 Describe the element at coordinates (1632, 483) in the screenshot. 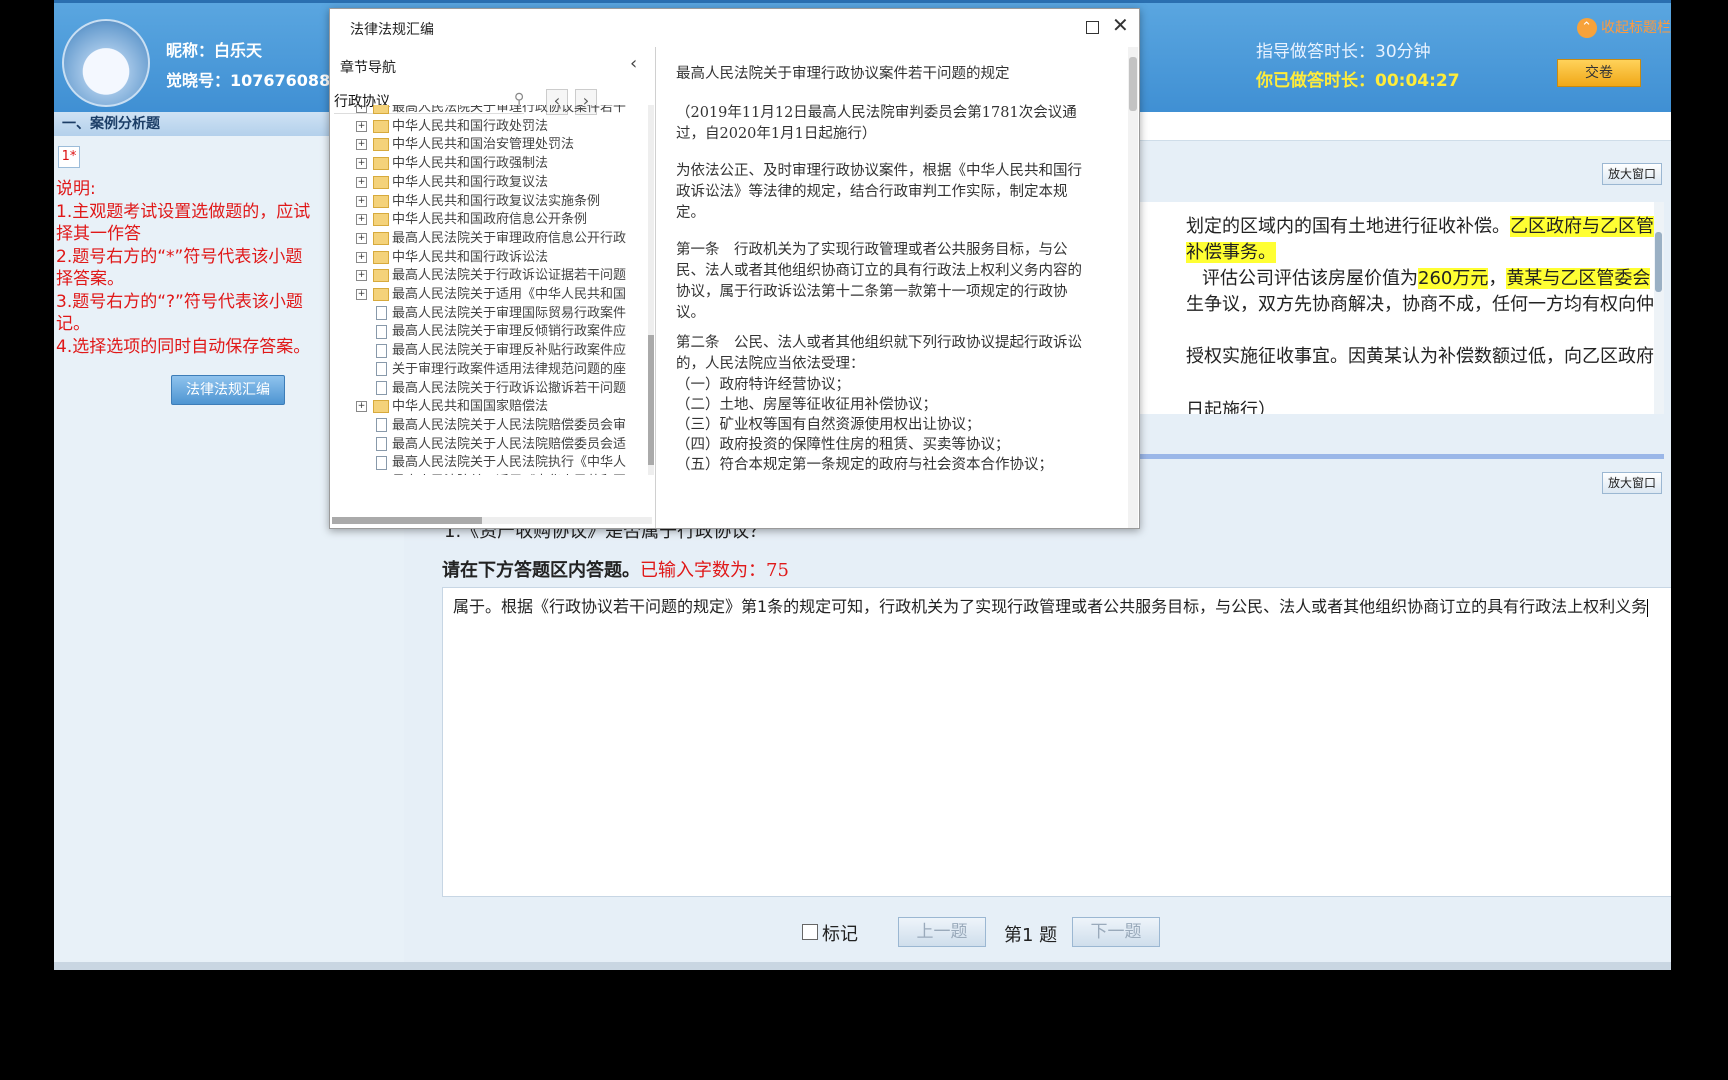

I see `enlarge-answer-button: 放大窗口` at that location.